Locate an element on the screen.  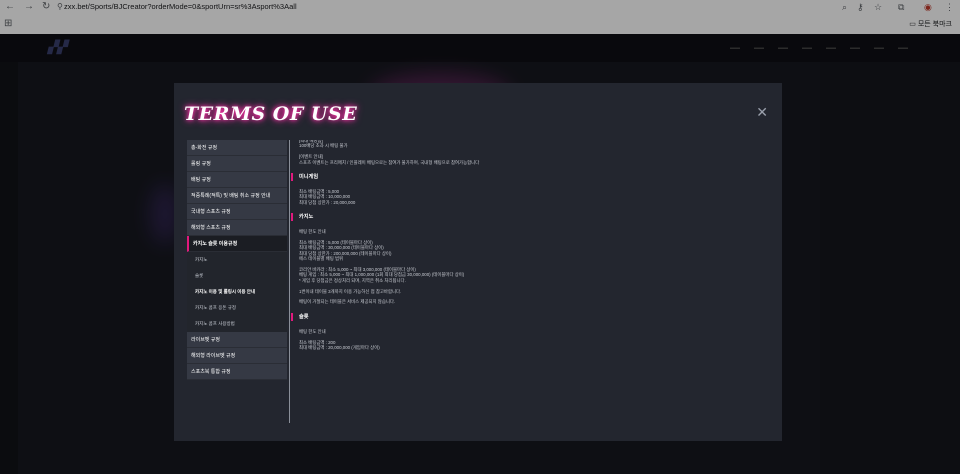
menu-item-sportsbook: 스포츠북 통합 규정 is located at coordinates (237, 372).